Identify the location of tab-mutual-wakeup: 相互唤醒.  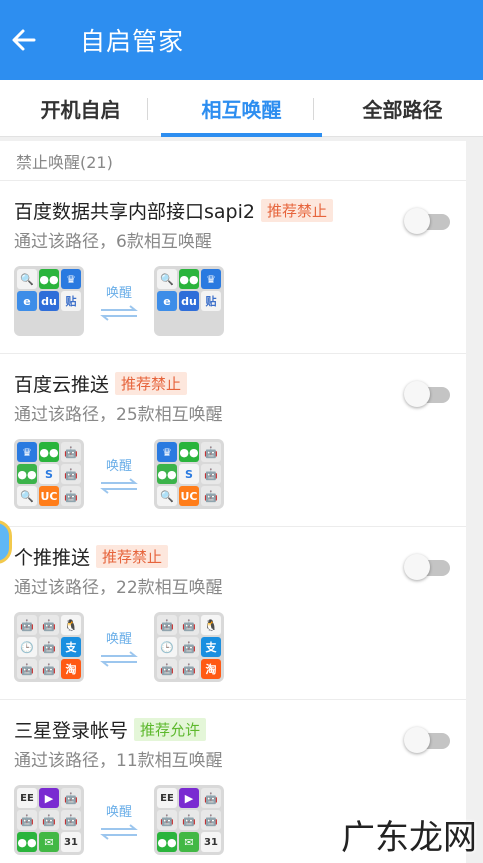
(241, 108).